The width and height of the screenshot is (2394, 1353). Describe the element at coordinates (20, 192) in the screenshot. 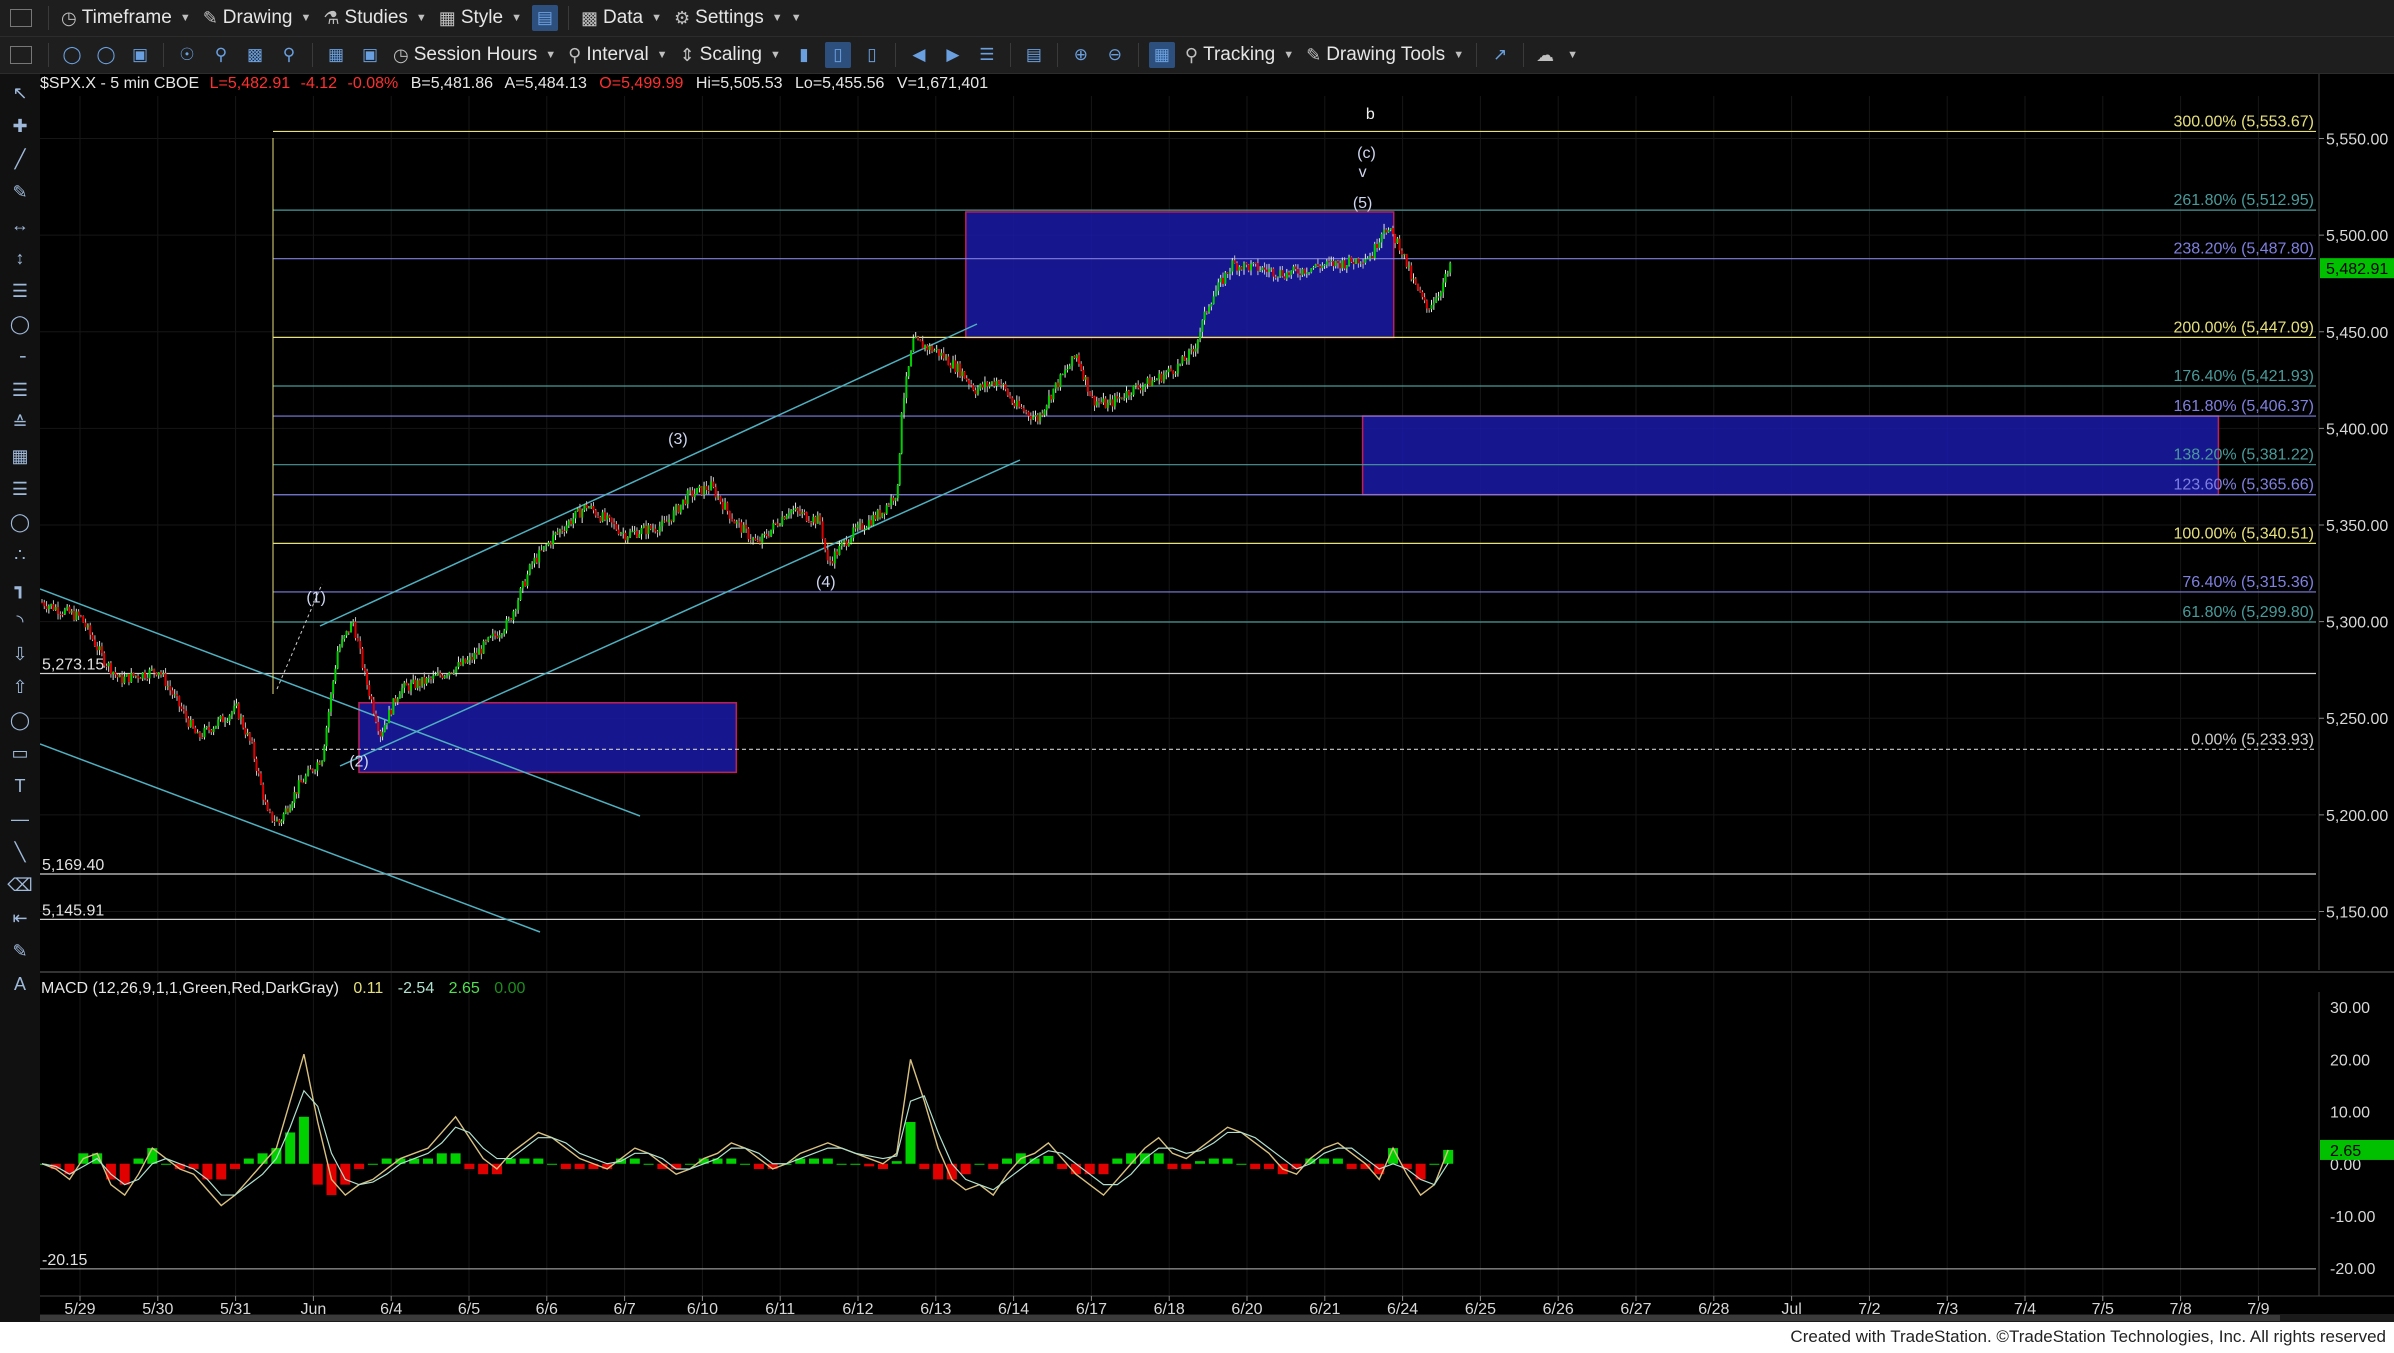

I see `pen-icon: ✎` at that location.